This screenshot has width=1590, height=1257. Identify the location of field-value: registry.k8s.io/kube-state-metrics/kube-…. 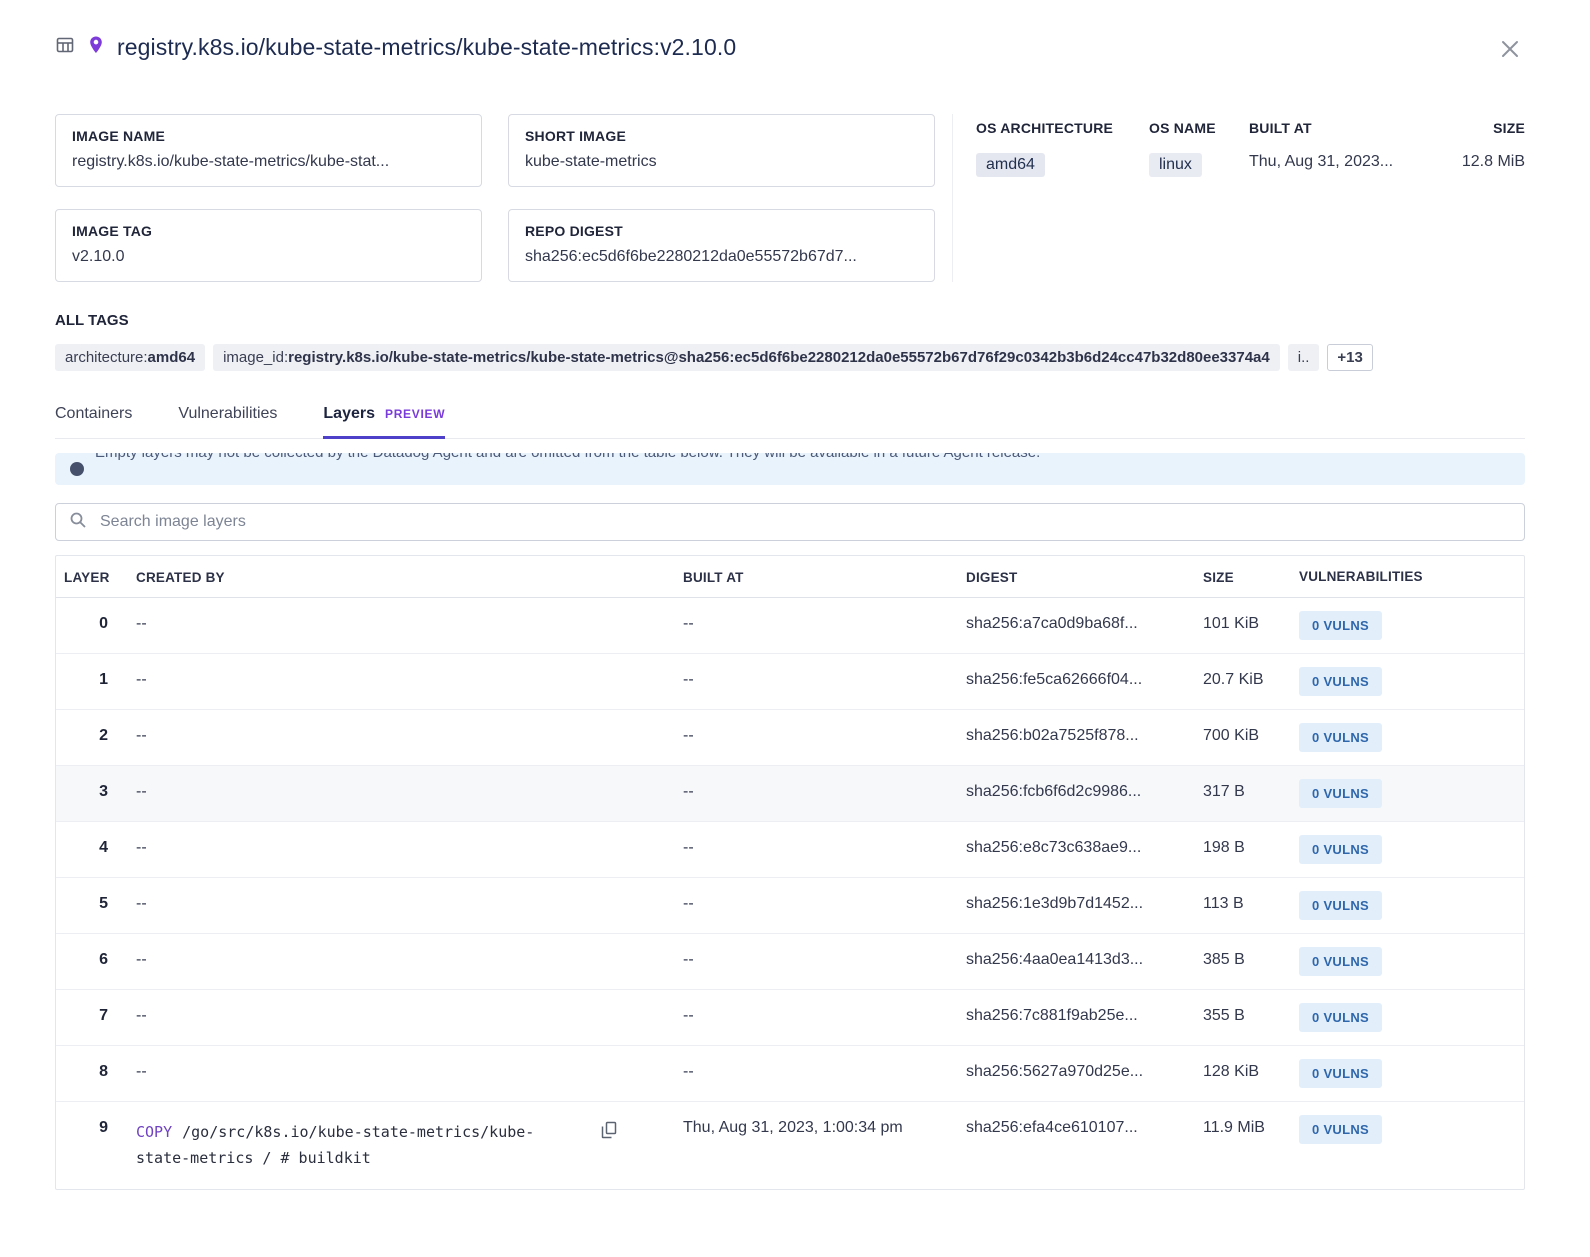
(231, 161).